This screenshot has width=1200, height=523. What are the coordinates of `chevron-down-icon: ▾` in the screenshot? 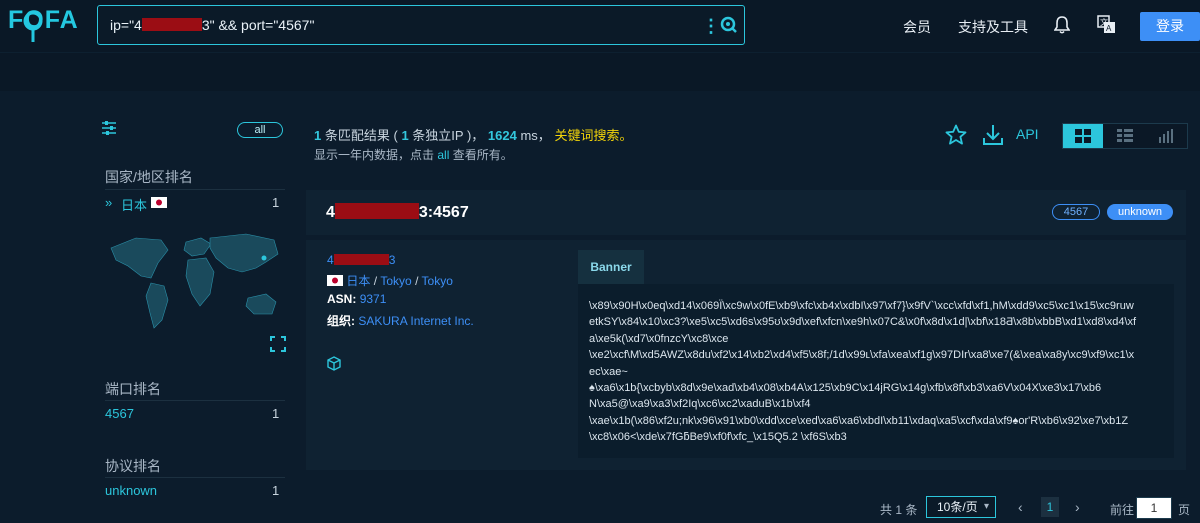 It's located at (986, 506).